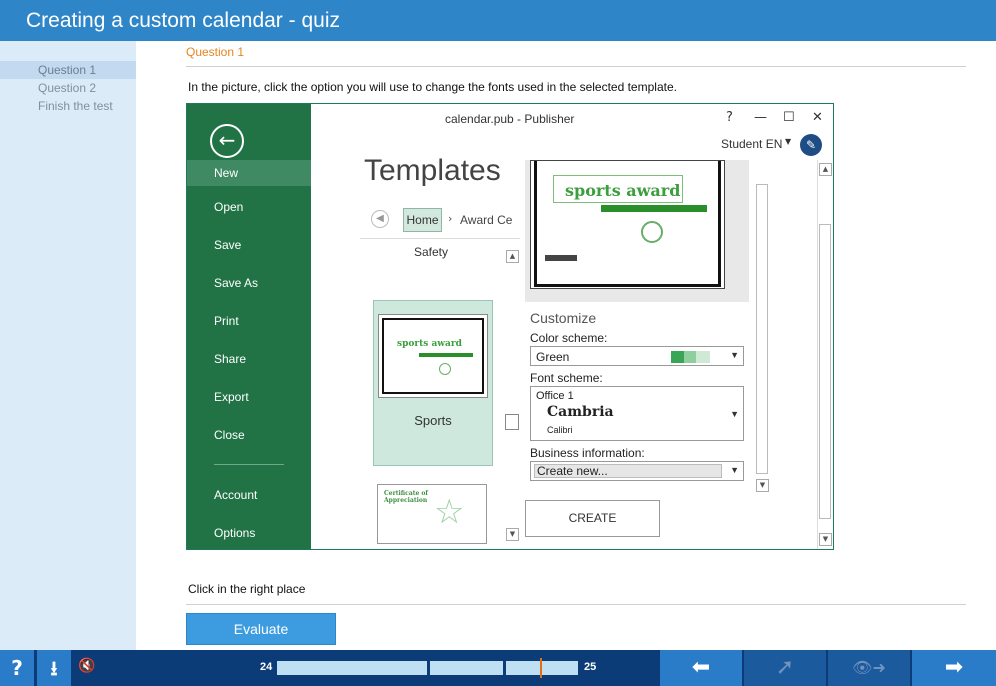 This screenshot has height=686, width=996. I want to click on menu-save: Save, so click(249, 245).